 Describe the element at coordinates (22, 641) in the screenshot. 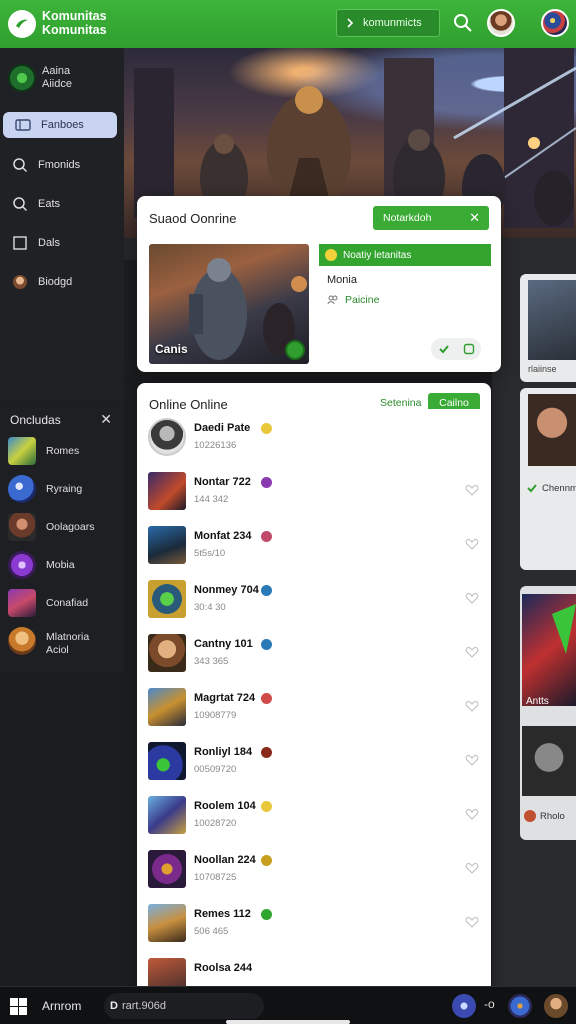

I see `avatar-icon` at that location.